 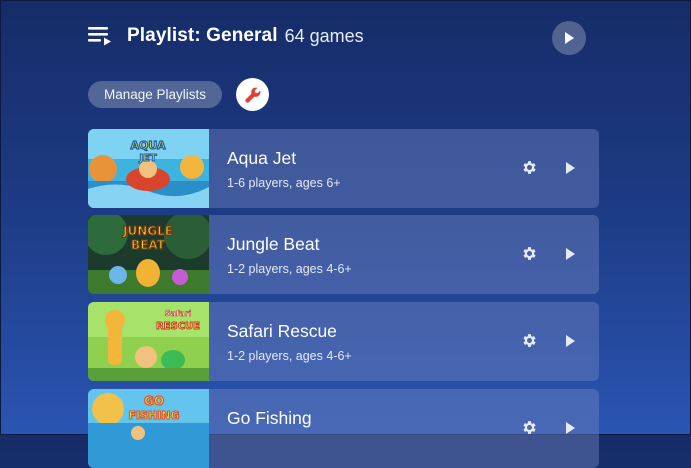 I want to click on wrench-icon, so click(x=252, y=95).